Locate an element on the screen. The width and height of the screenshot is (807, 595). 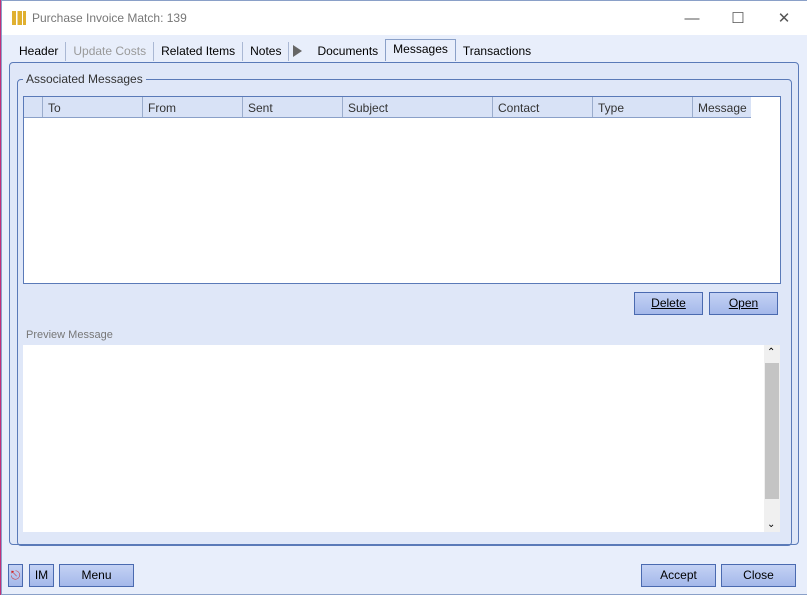
tab-related-items: Related Items is located at coordinates (199, 51).